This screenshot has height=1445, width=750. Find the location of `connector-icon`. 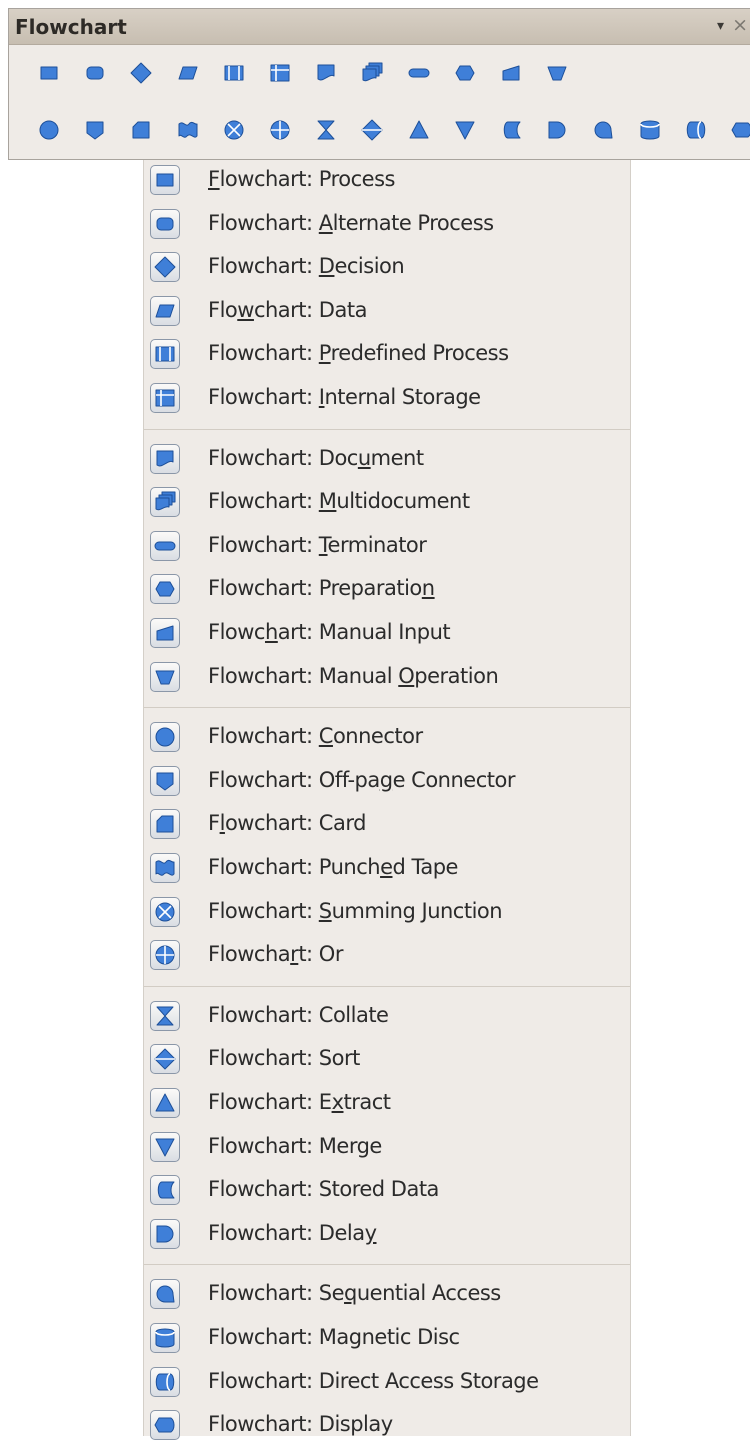

connector-icon is located at coordinates (49, 130).